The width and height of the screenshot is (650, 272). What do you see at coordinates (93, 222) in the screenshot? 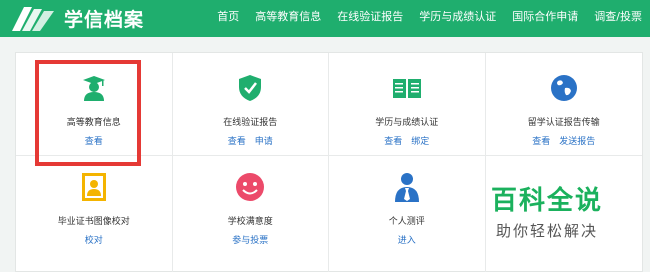
I see `tile-label: 毕业证书图像校对` at bounding box center [93, 222].